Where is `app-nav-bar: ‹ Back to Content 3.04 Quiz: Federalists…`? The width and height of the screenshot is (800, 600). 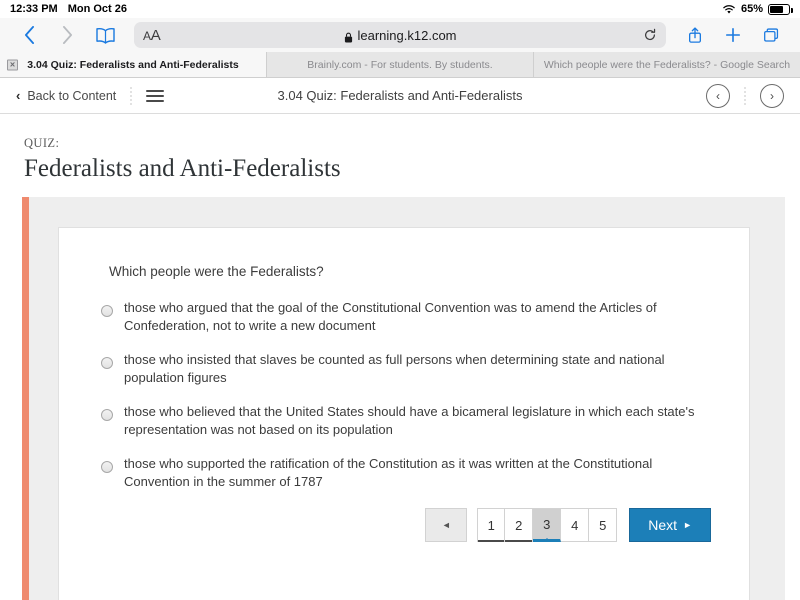
app-nav-bar: ‹ Back to Content 3.04 Quiz: Federalists… is located at coordinates (400, 96).